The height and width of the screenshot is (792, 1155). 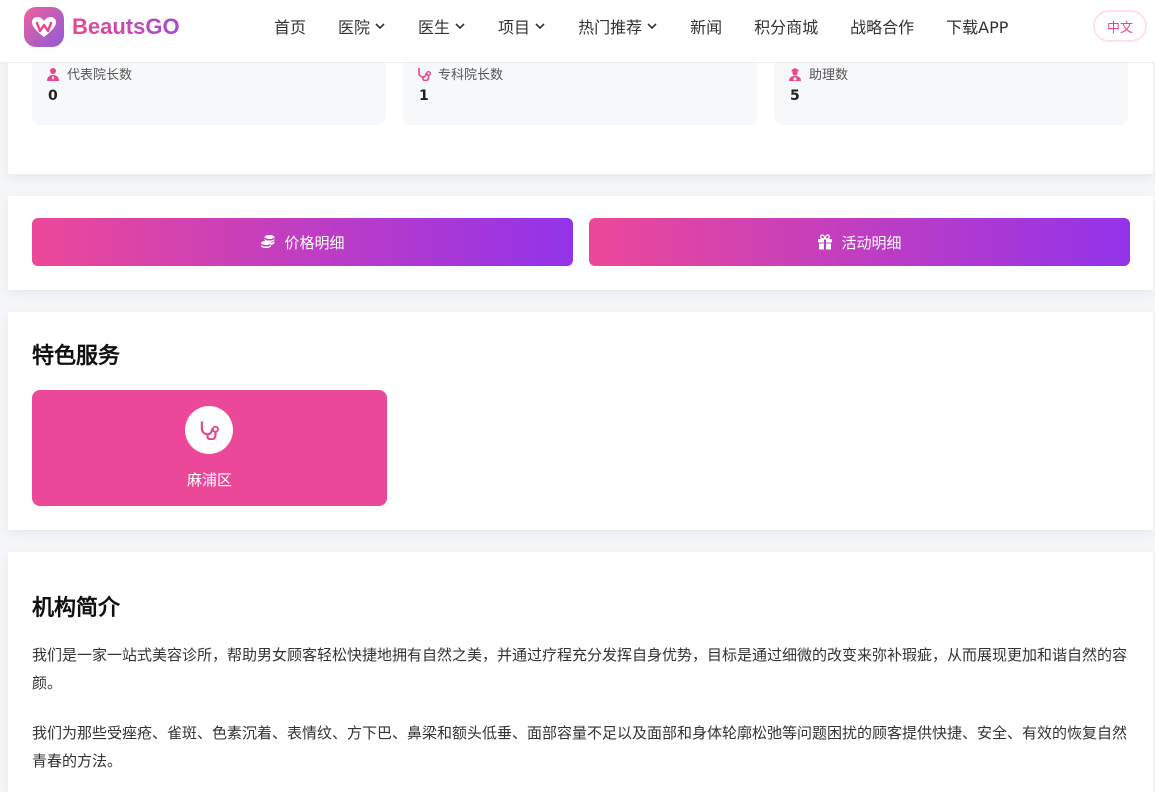 What do you see at coordinates (829, 75) in the screenshot?
I see `stat-label: 助理数` at bounding box center [829, 75].